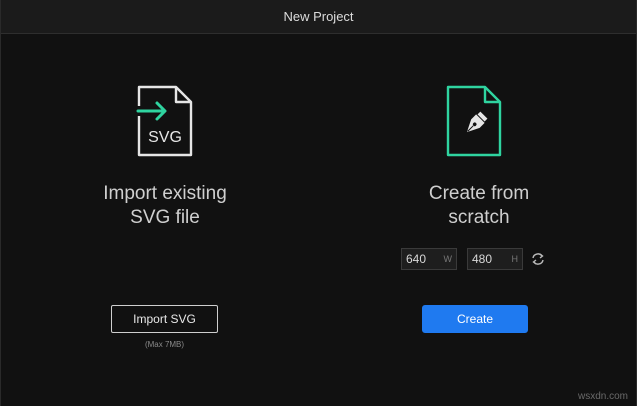 The height and width of the screenshot is (406, 637). I want to click on height-input, so click(490, 259).